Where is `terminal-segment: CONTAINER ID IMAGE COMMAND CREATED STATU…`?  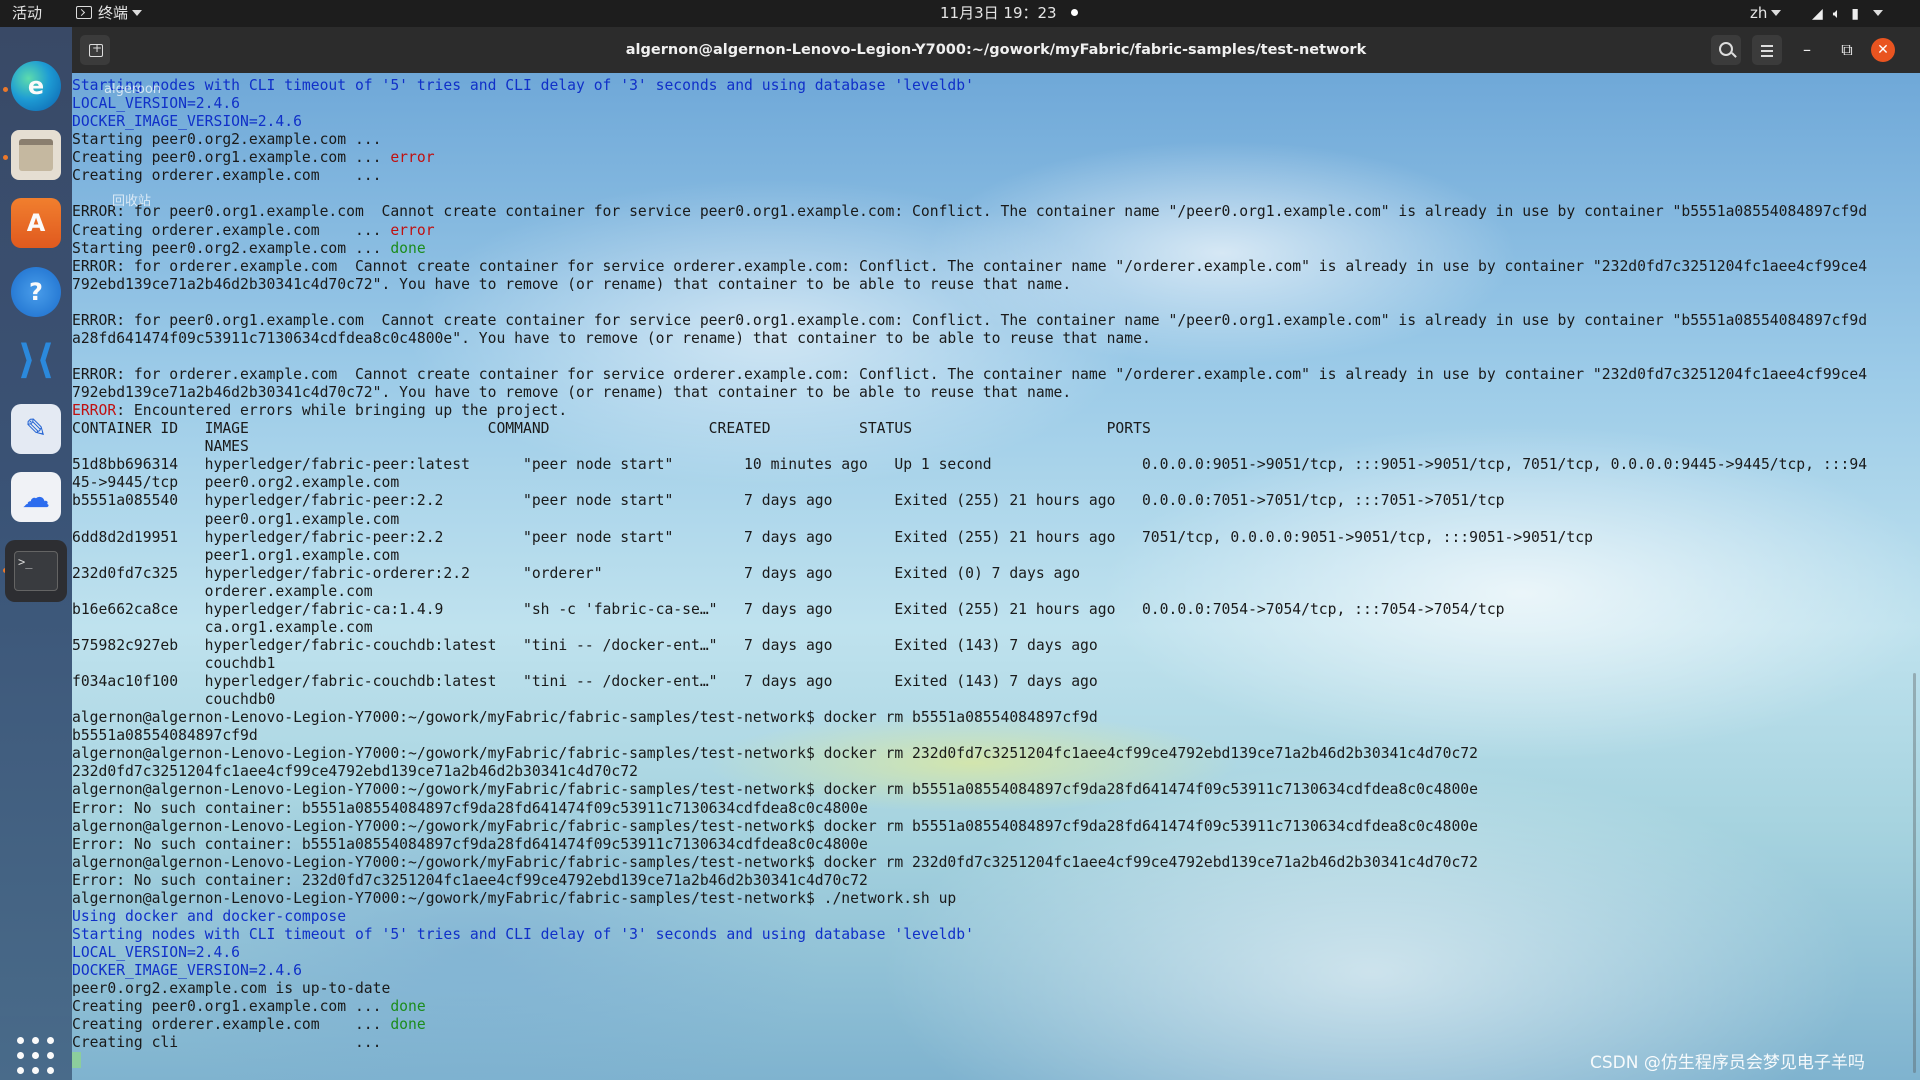
terminal-segment: CONTAINER ID IMAGE COMMAND CREATED STATU… is located at coordinates (611, 429).